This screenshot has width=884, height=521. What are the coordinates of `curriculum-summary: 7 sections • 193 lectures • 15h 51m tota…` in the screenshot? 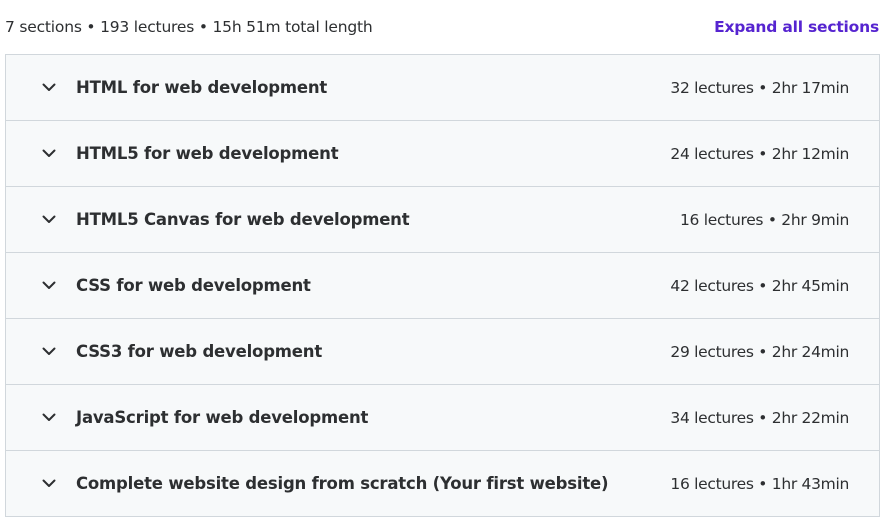 It's located at (189, 27).